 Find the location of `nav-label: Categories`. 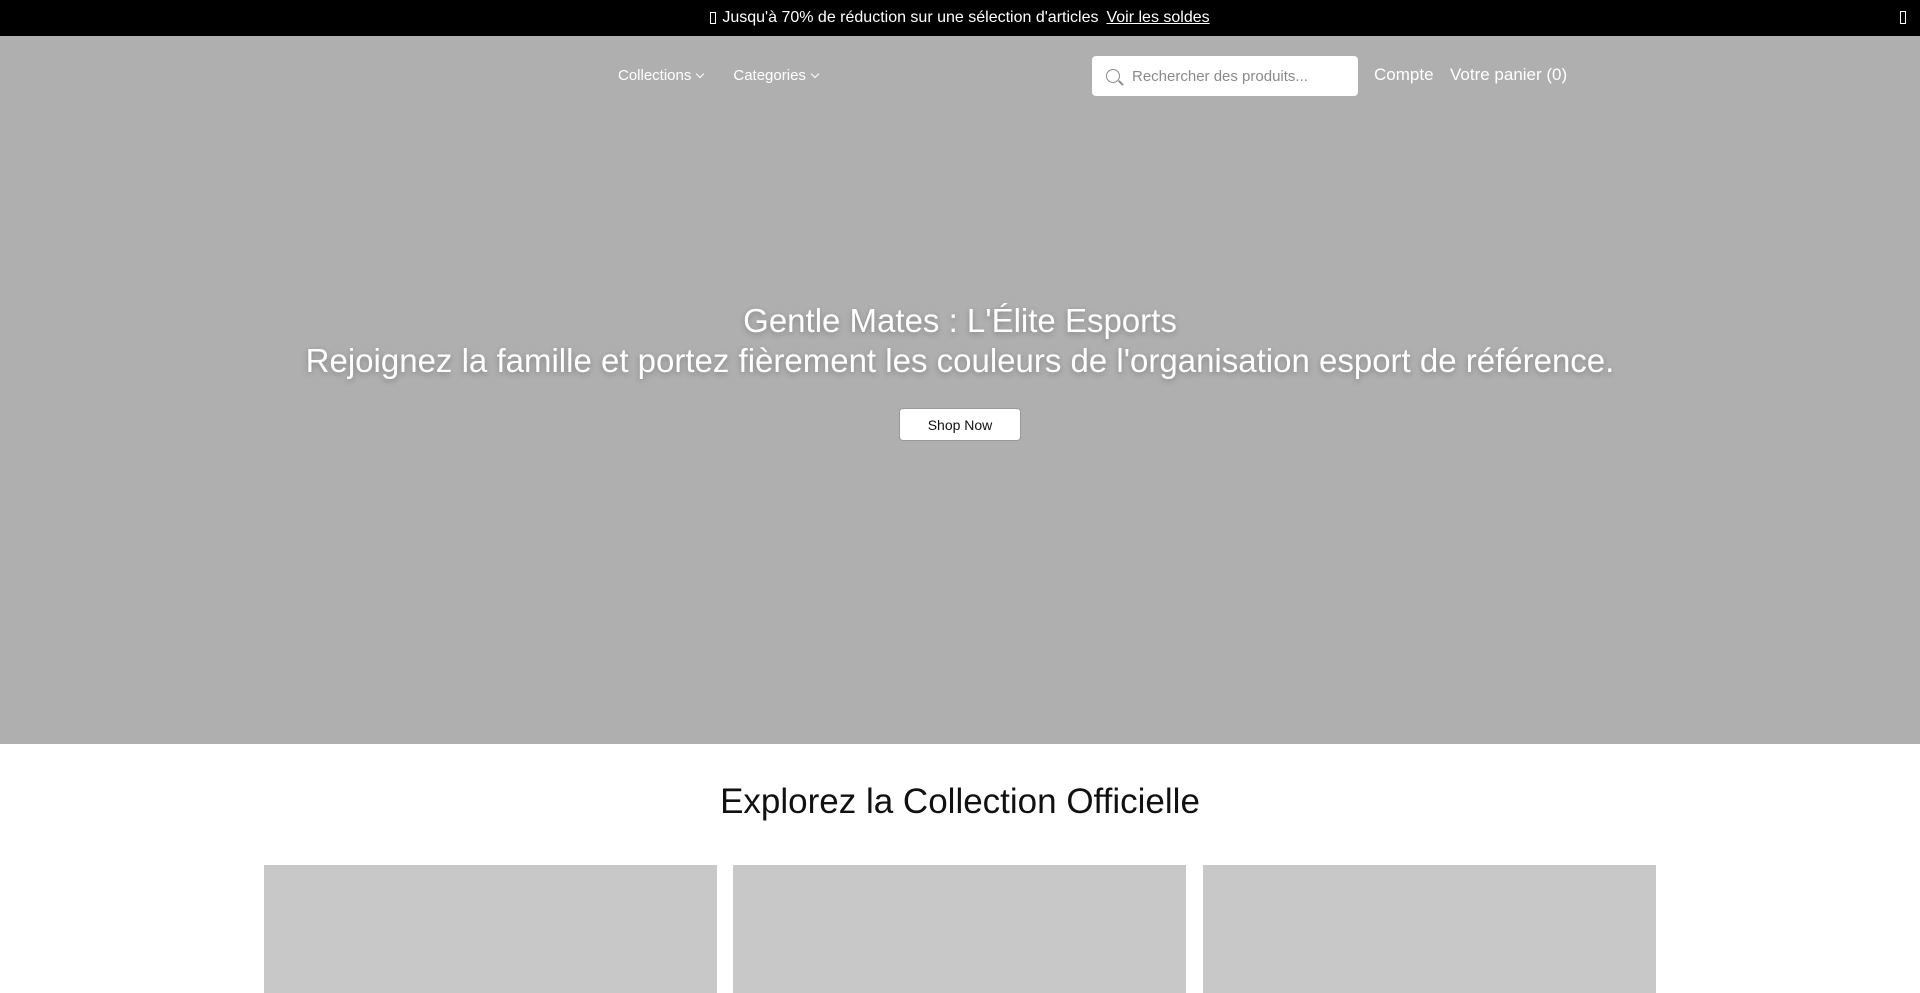

nav-label: Categories is located at coordinates (769, 75).